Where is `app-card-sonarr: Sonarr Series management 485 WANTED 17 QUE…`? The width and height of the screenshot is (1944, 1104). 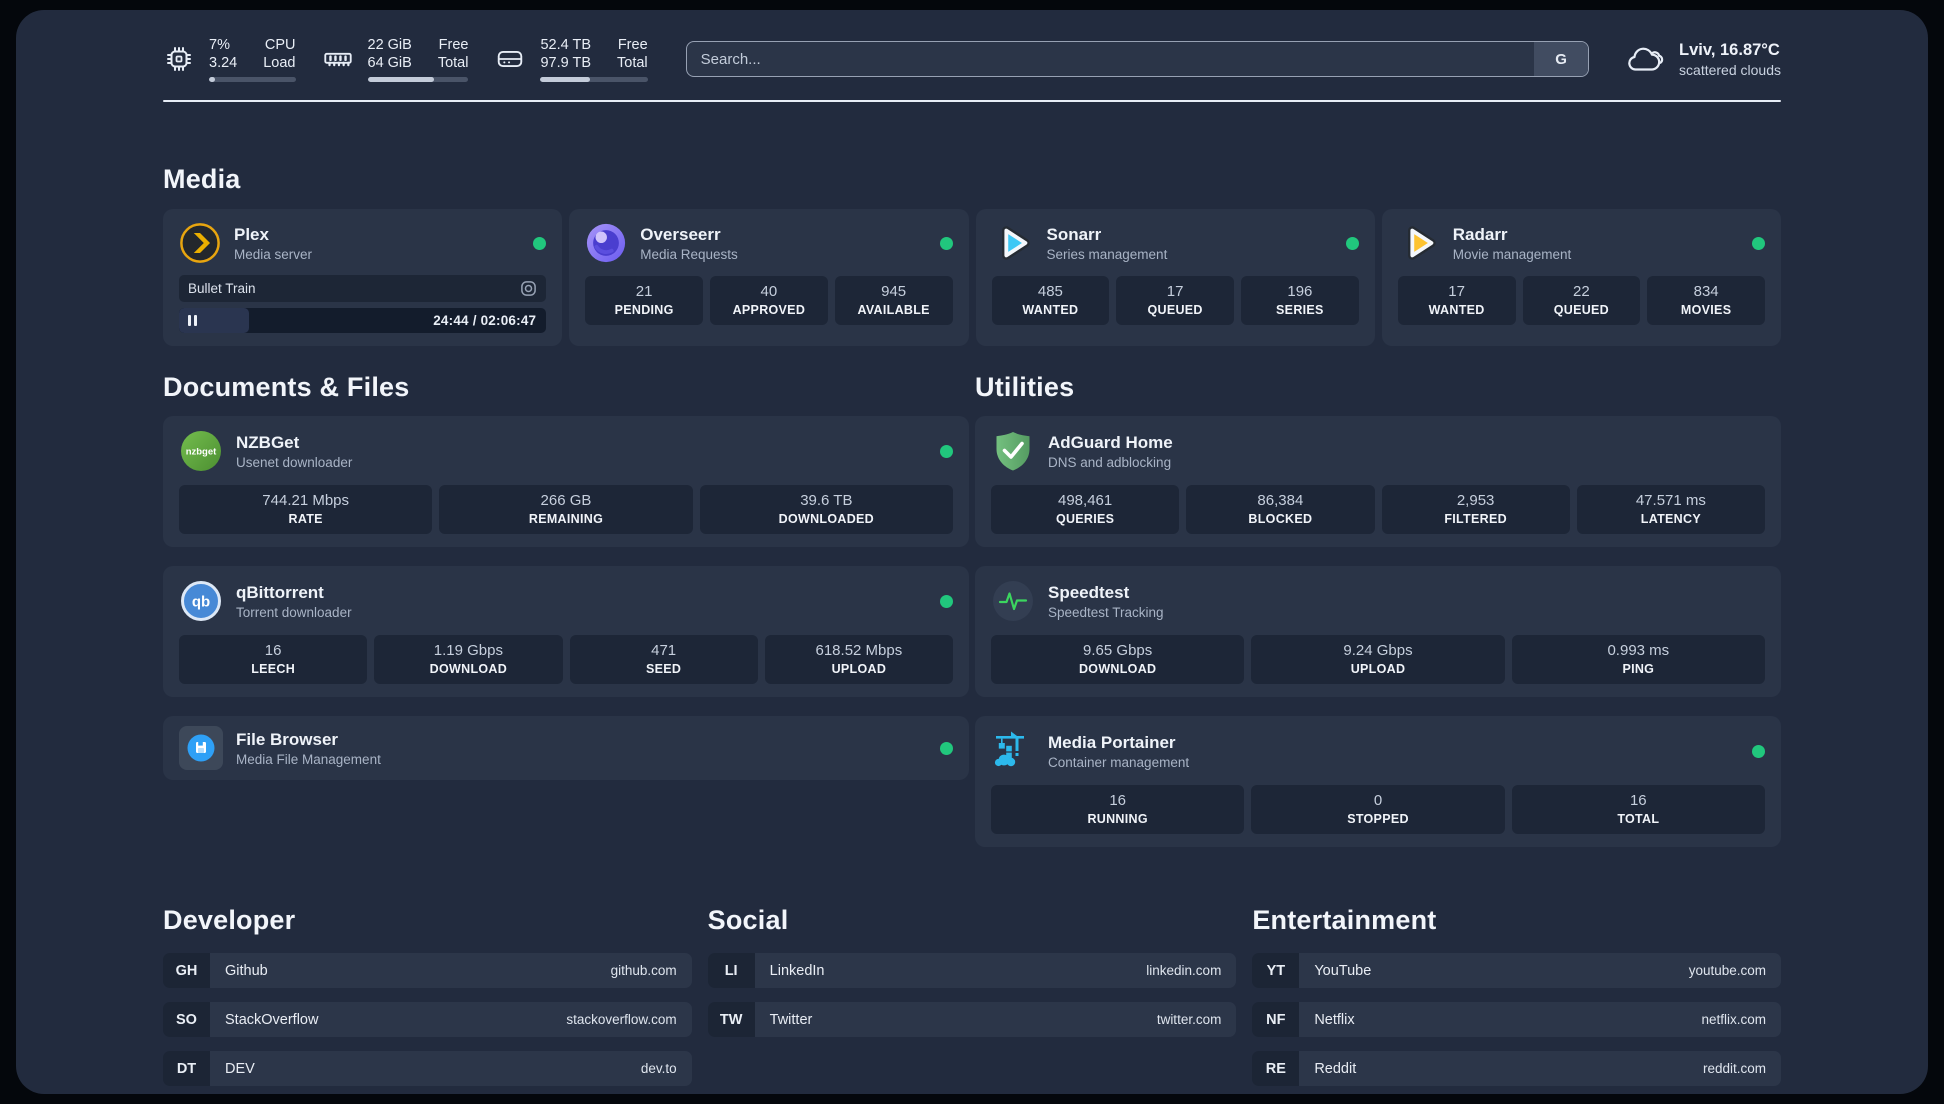 app-card-sonarr: Sonarr Series management 485 WANTED 17 QUE… is located at coordinates (1175, 277).